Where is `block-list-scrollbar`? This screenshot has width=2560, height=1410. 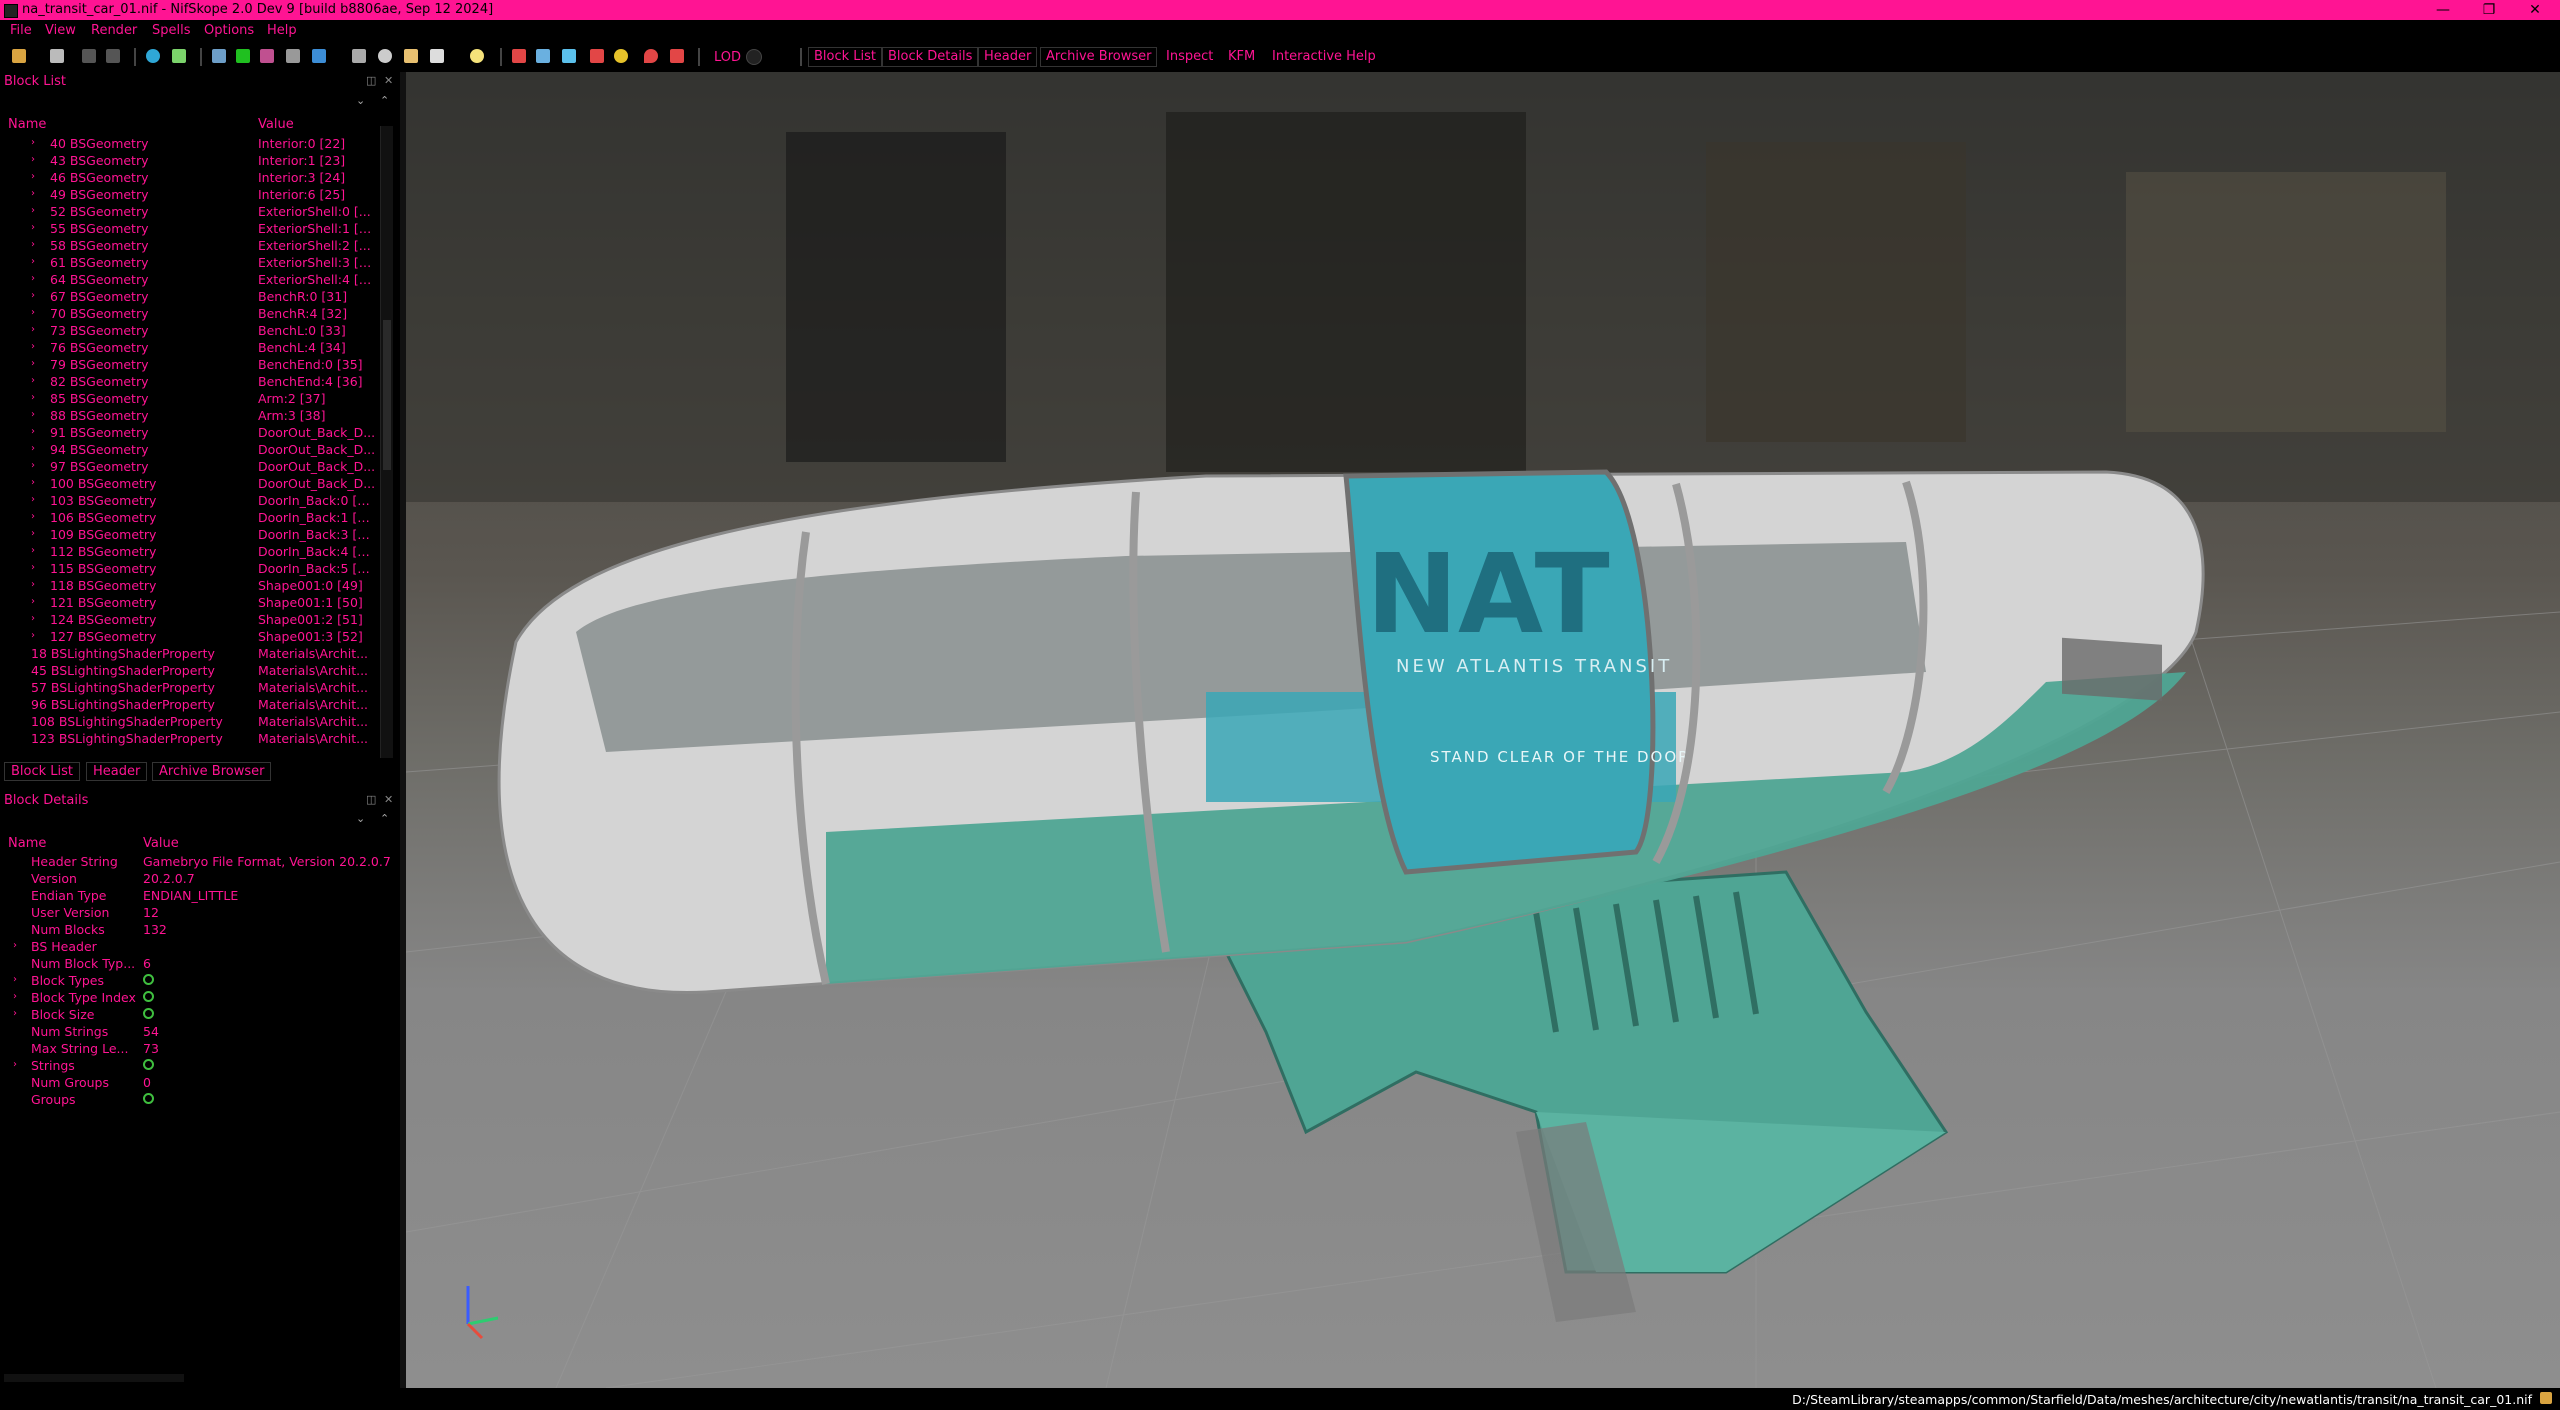 block-list-scrollbar is located at coordinates (386, 442).